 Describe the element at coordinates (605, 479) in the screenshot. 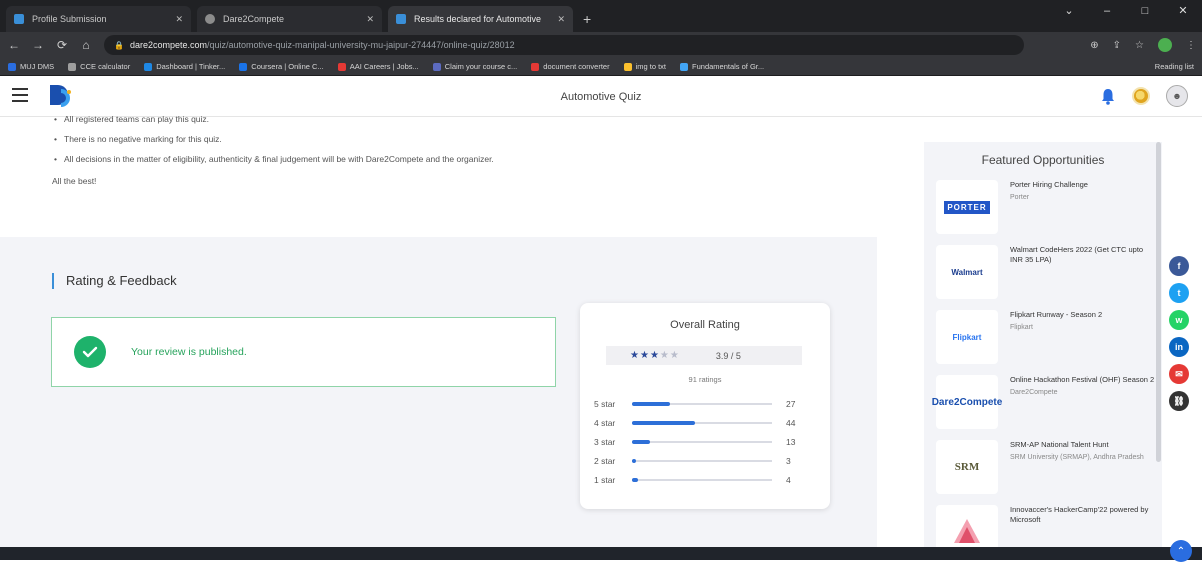

I see `star-level-label: 1 star` at that location.